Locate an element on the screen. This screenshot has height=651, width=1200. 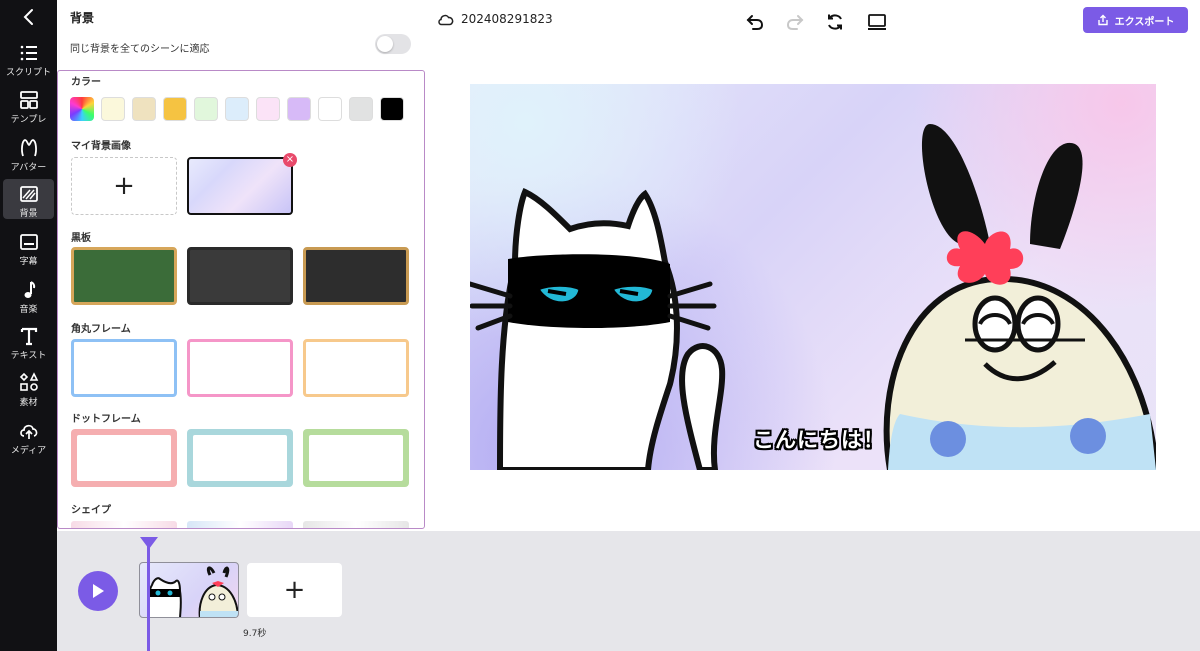
export-button: エクスポート is located at coordinates (1135, 20).